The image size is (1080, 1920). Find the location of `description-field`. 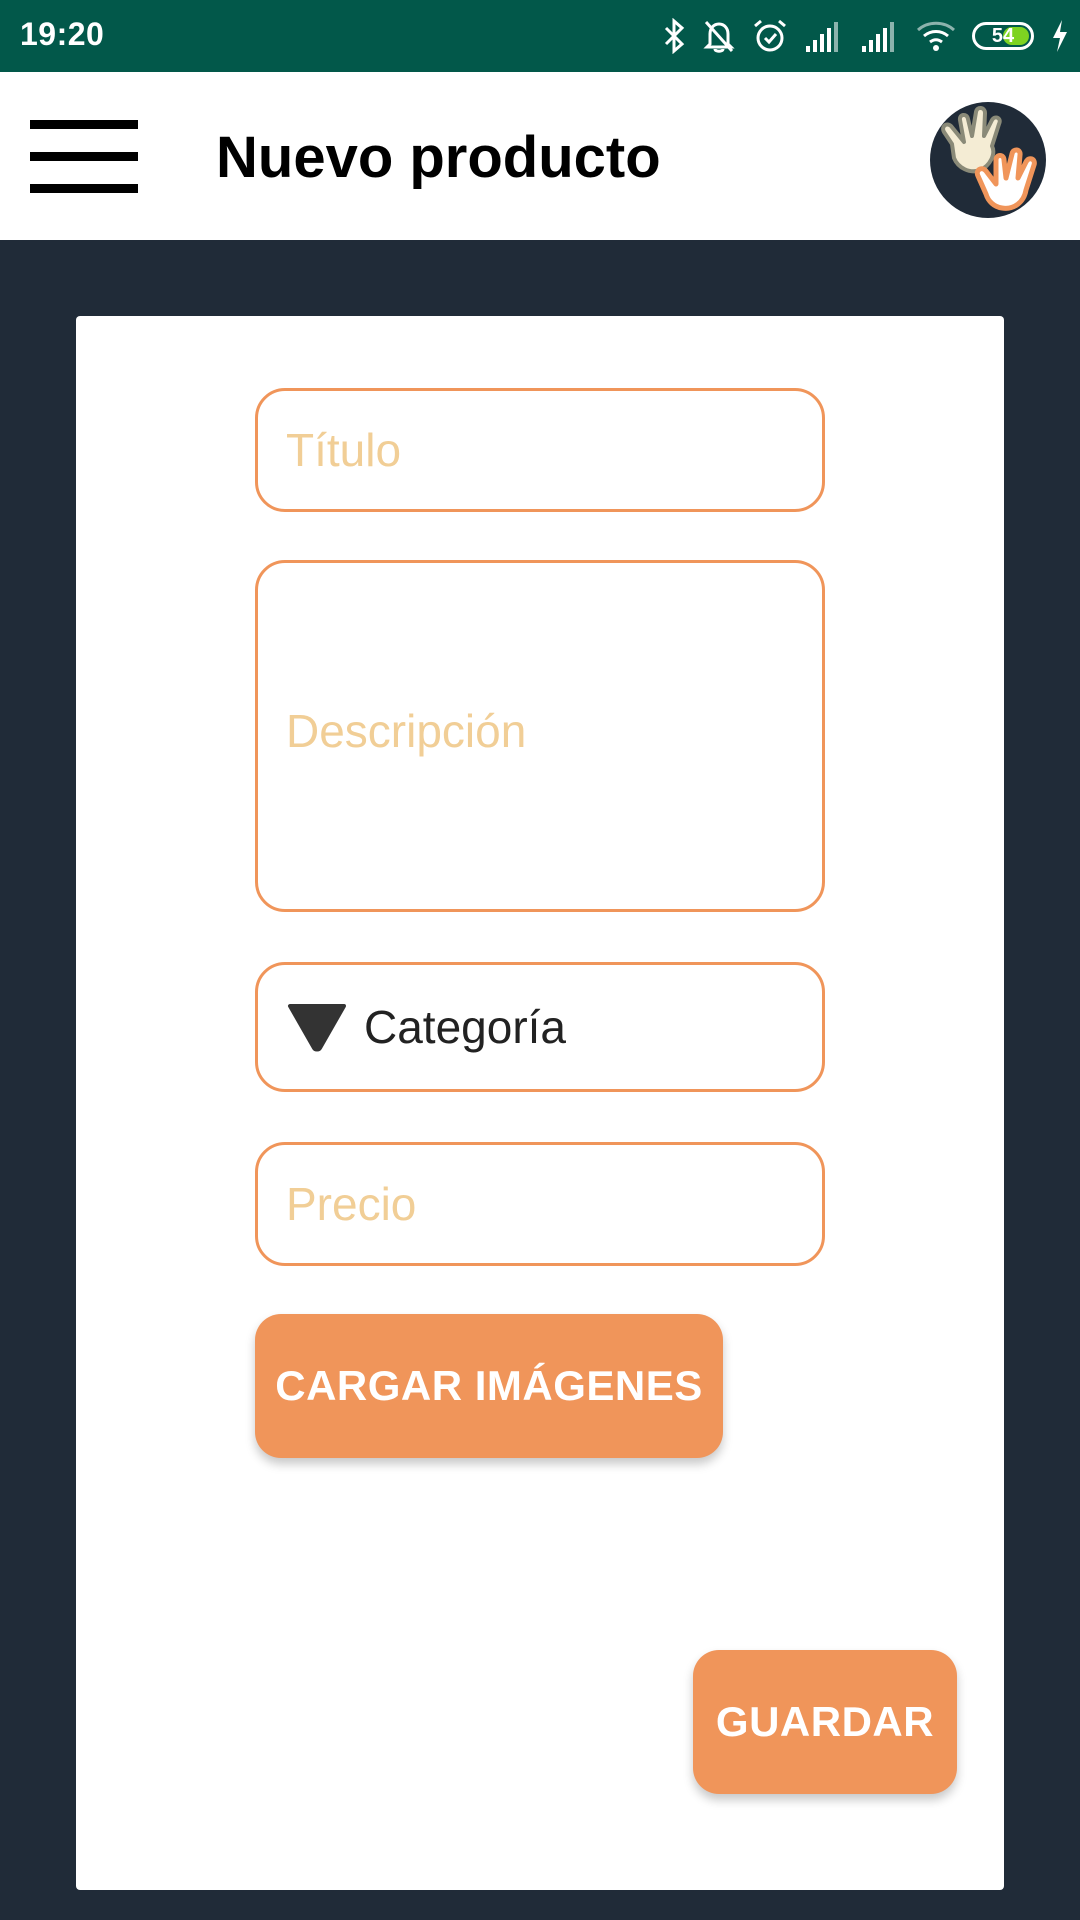

description-field is located at coordinates (540, 736).